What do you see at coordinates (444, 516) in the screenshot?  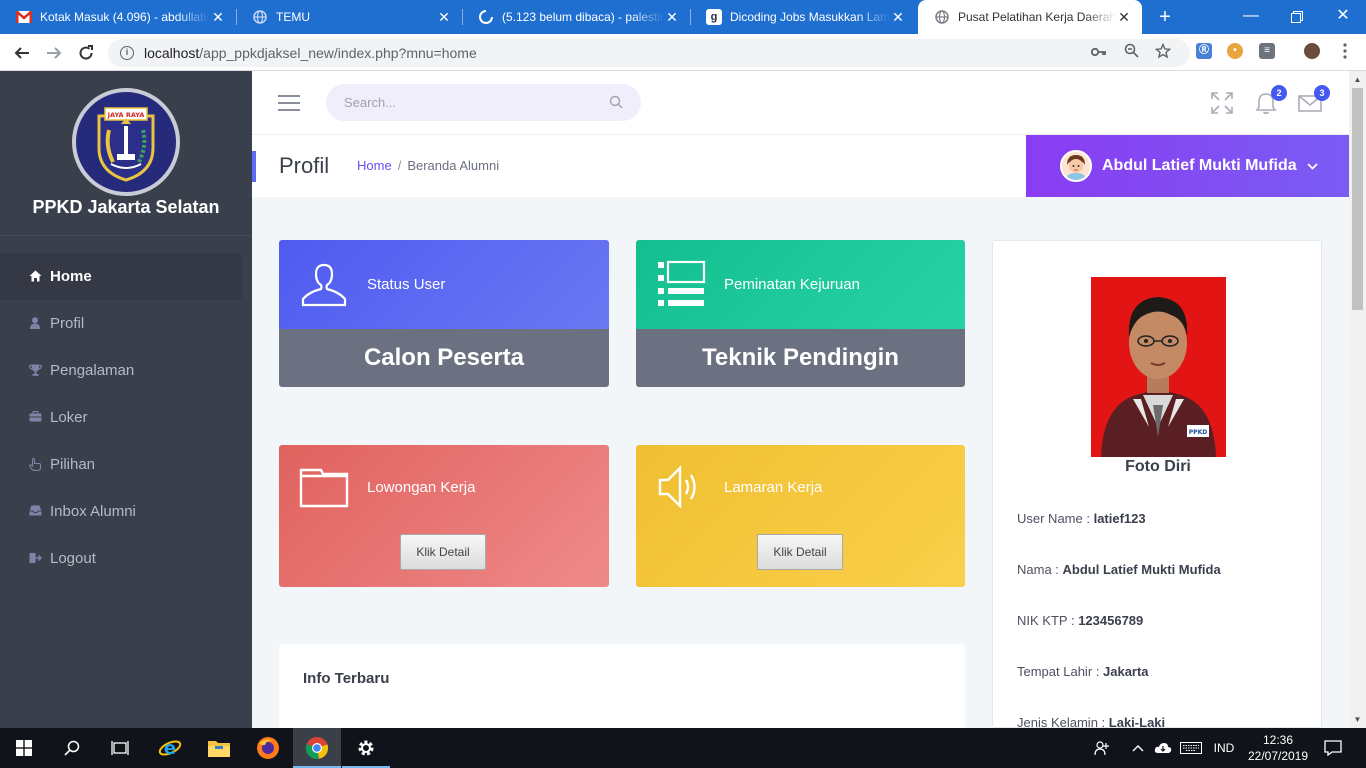 I see `lowongan-kerja-card: Lowongan Kerja Klik Detail` at bounding box center [444, 516].